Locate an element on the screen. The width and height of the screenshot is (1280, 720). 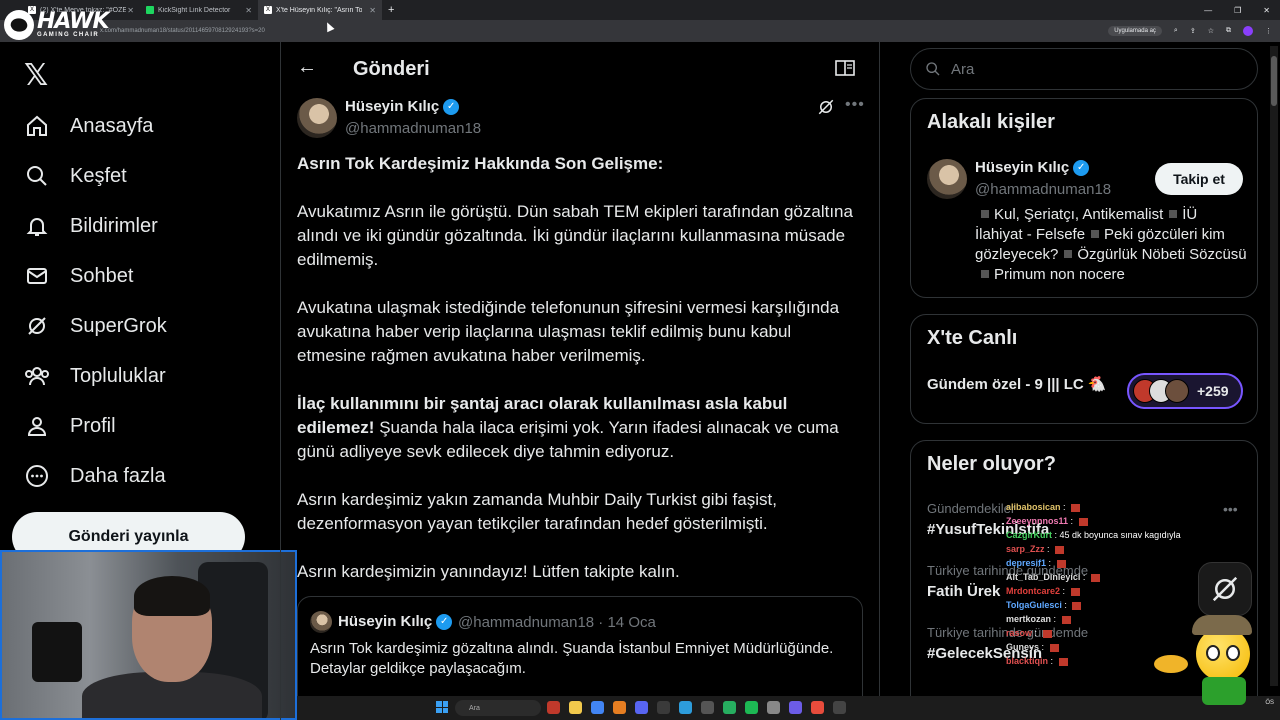
quoted-author-handle: @hammadnuman18 · 14 Oca is located at coordinates (557, 622).